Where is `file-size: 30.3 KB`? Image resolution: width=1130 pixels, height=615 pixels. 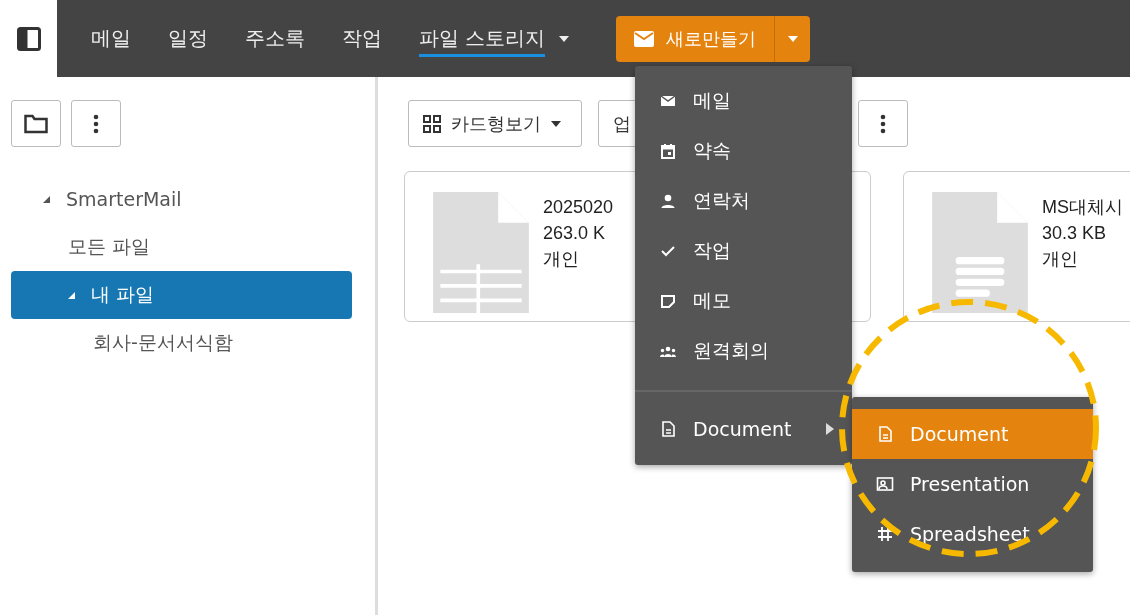 file-size: 30.3 KB is located at coordinates (1075, 233).